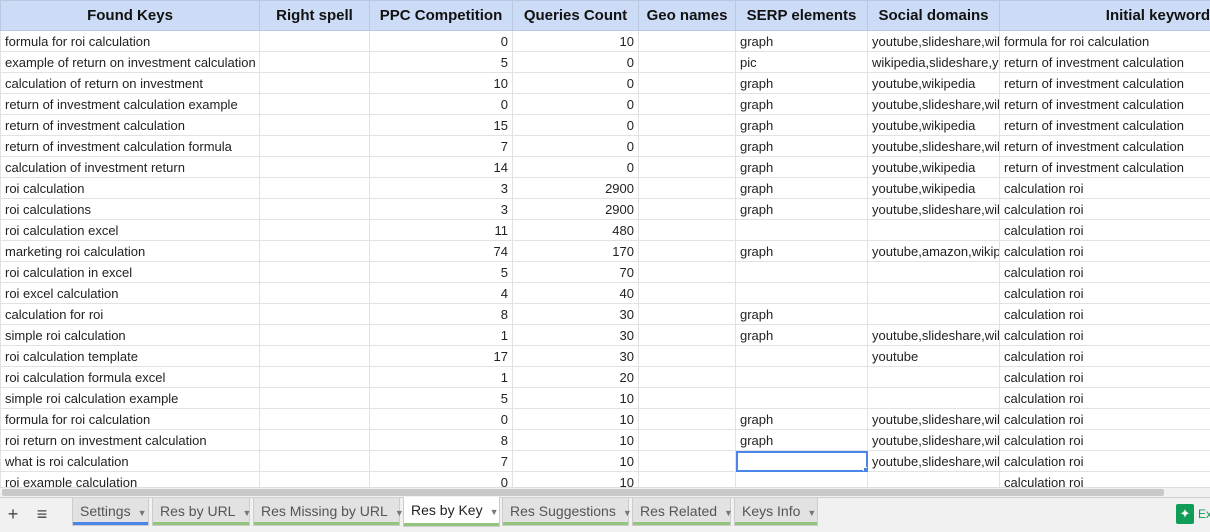 The height and width of the screenshot is (532, 1210). Describe the element at coordinates (441, 335) in the screenshot. I see `table-cell: 1` at that location.